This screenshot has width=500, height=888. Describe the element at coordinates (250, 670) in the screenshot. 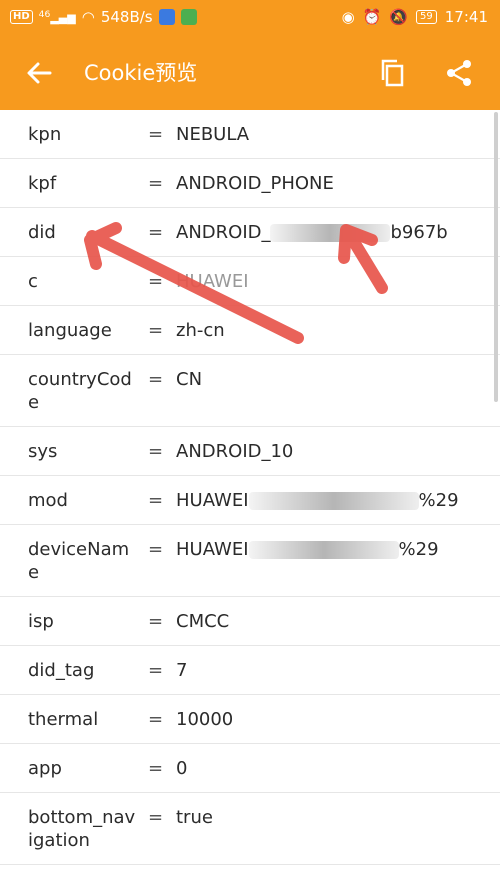

I see `cookie-row-did-tag: did_tag = 7` at that location.